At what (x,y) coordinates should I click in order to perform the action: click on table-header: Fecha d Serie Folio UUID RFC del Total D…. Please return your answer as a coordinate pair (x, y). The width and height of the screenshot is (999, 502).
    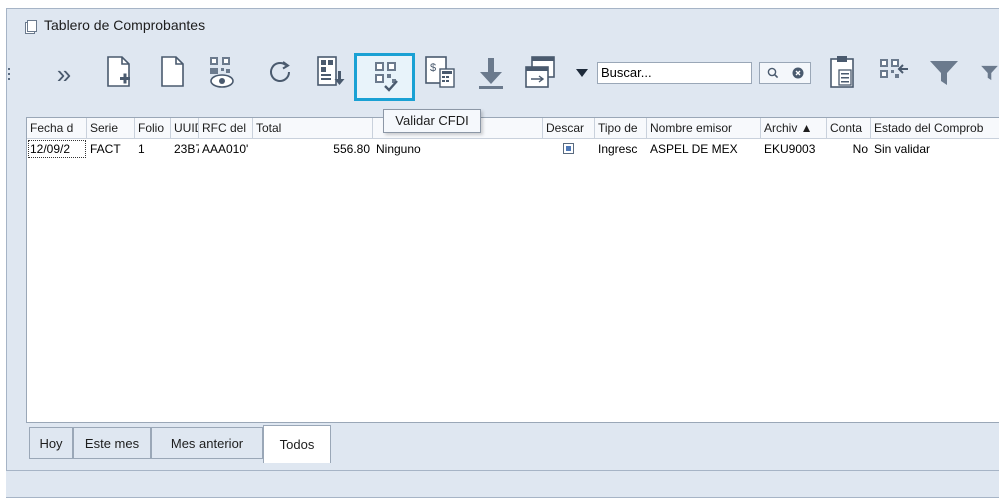
    Looking at the image, I should click on (513, 128).